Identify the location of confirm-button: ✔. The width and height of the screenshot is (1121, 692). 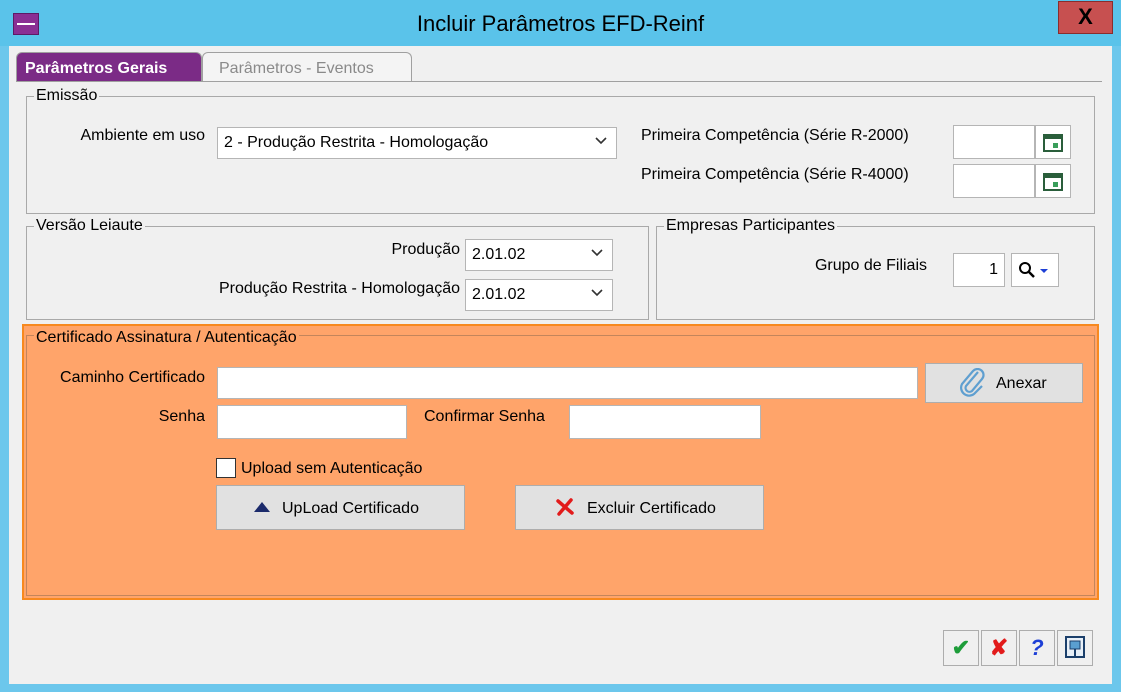
(961, 648).